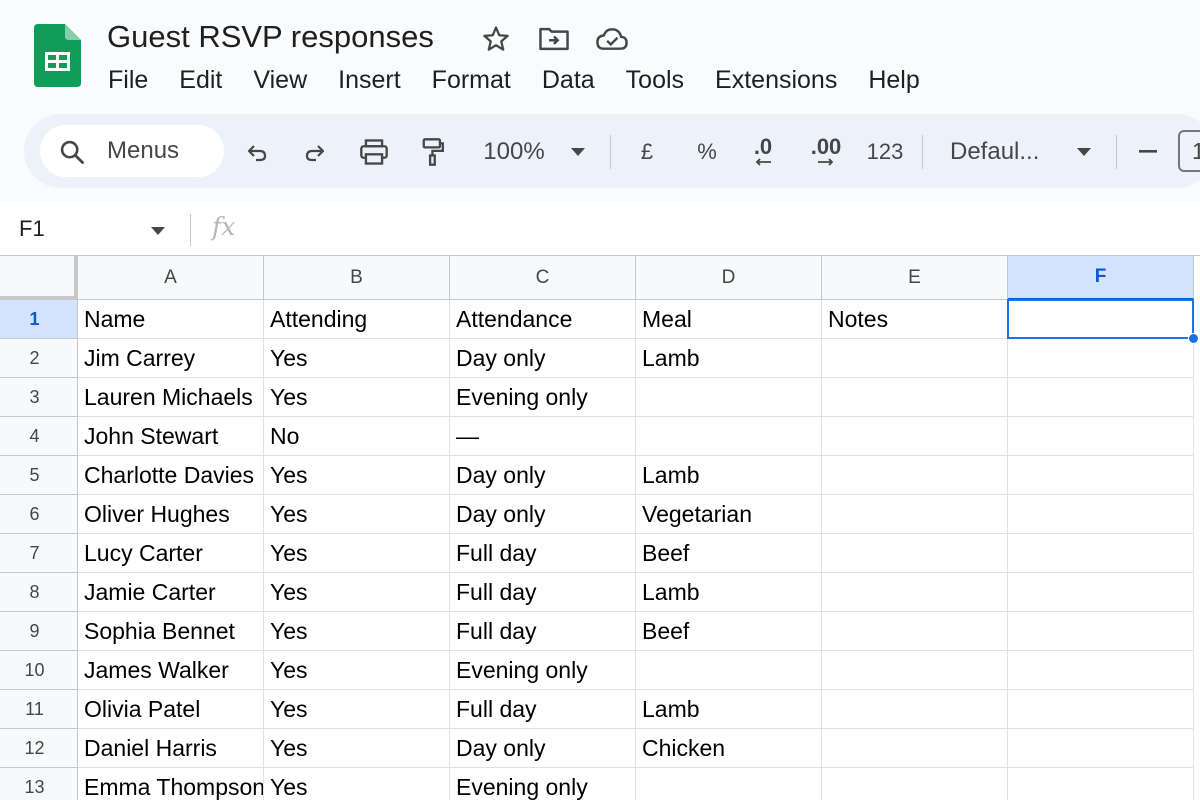 This screenshot has height=800, width=1200. What do you see at coordinates (171, 670) in the screenshot?
I see `cell-a10: James Walker` at bounding box center [171, 670].